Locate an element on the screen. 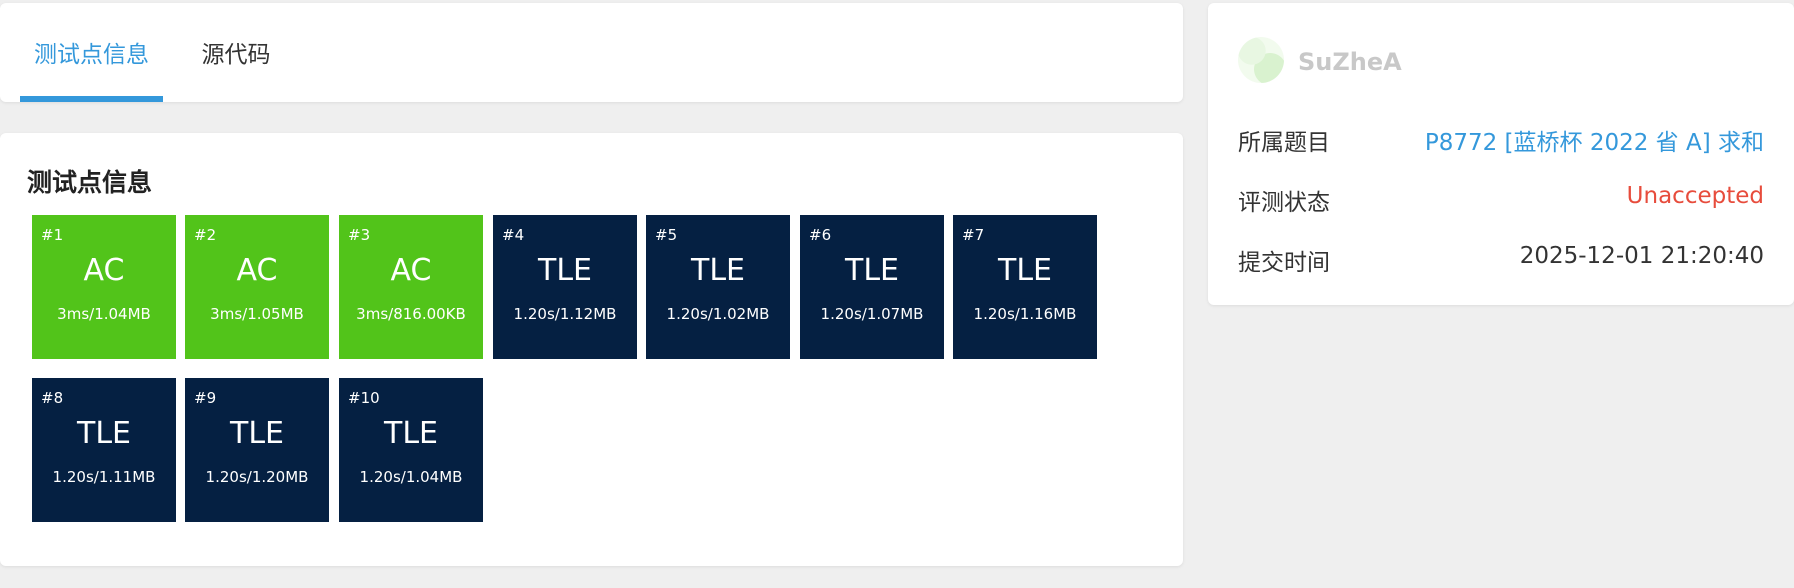 The height and width of the screenshot is (588, 1794). status-label: 评测状态 is located at coordinates (1284, 203).